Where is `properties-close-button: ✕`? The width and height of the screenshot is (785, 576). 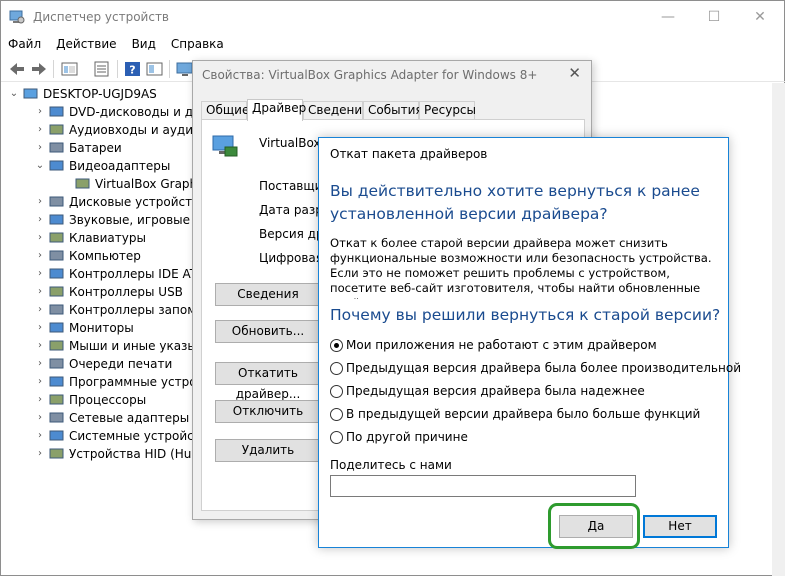
properties-close-button: ✕ is located at coordinates (574, 73).